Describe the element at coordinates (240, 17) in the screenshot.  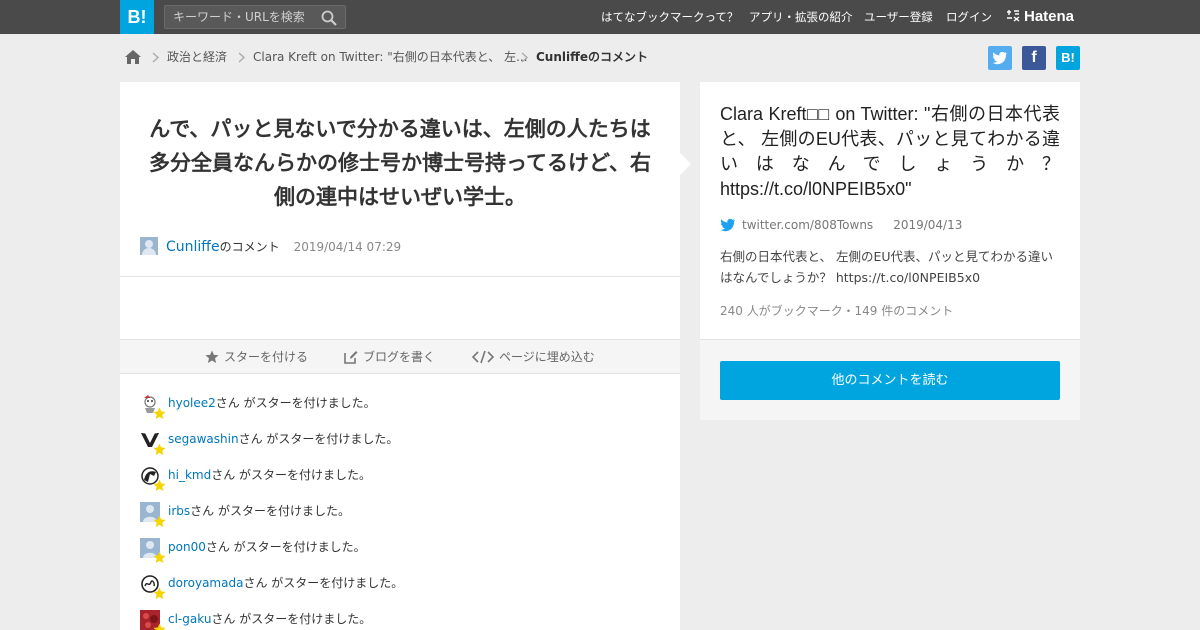
I see `search-input` at that location.